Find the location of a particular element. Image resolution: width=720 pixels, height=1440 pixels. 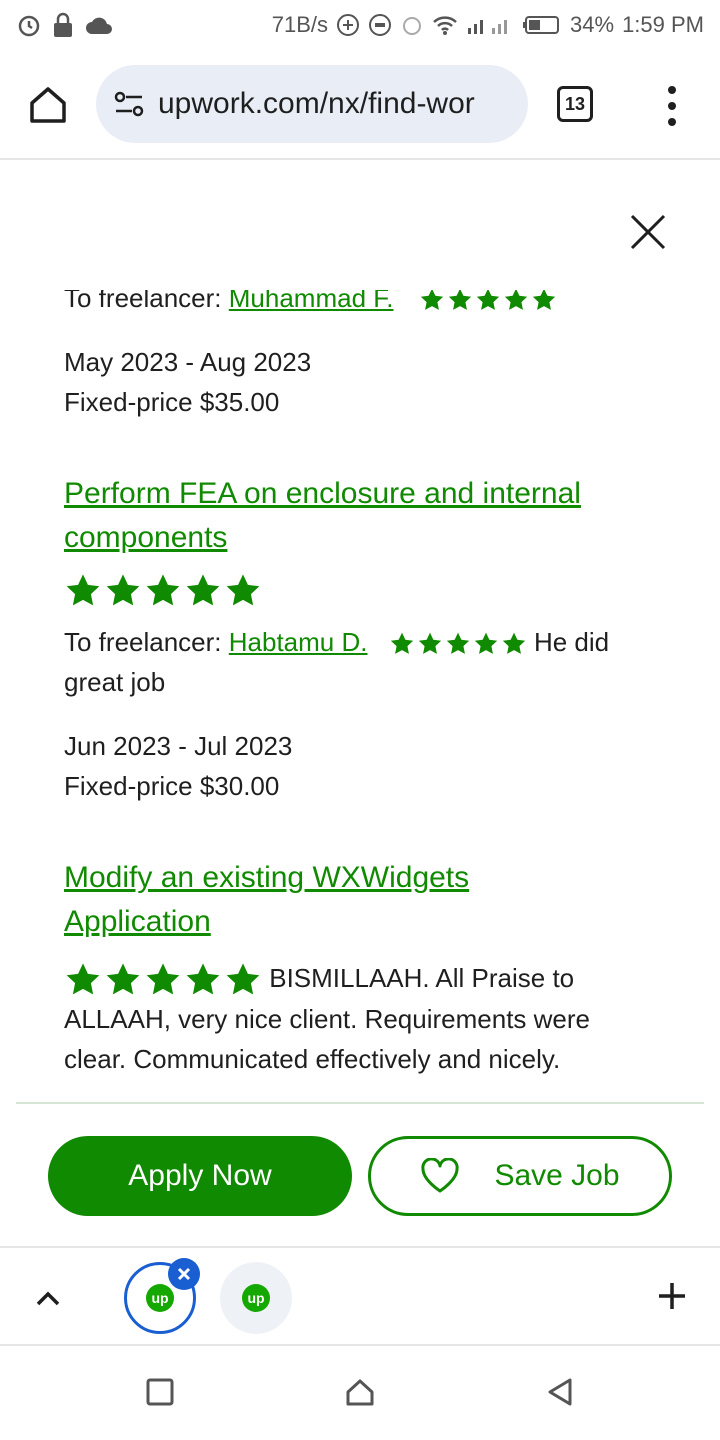

circle-home-icon is located at coordinates (360, 1392).